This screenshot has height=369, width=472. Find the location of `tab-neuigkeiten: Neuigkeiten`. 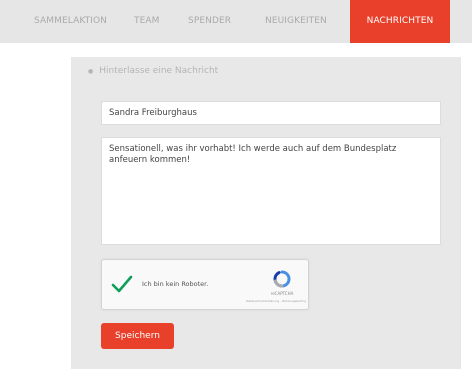

tab-neuigkeiten: Neuigkeiten is located at coordinates (296, 21).